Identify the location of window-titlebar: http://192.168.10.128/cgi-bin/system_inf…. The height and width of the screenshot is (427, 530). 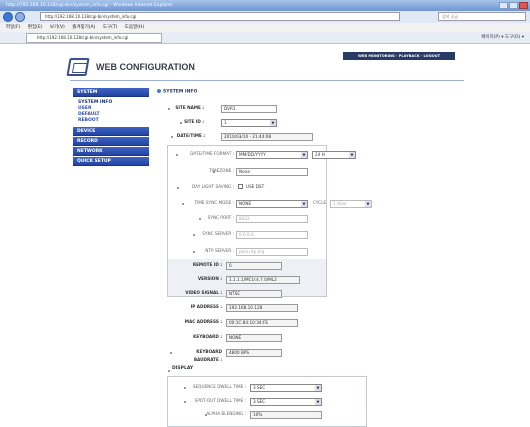
(265, 5).